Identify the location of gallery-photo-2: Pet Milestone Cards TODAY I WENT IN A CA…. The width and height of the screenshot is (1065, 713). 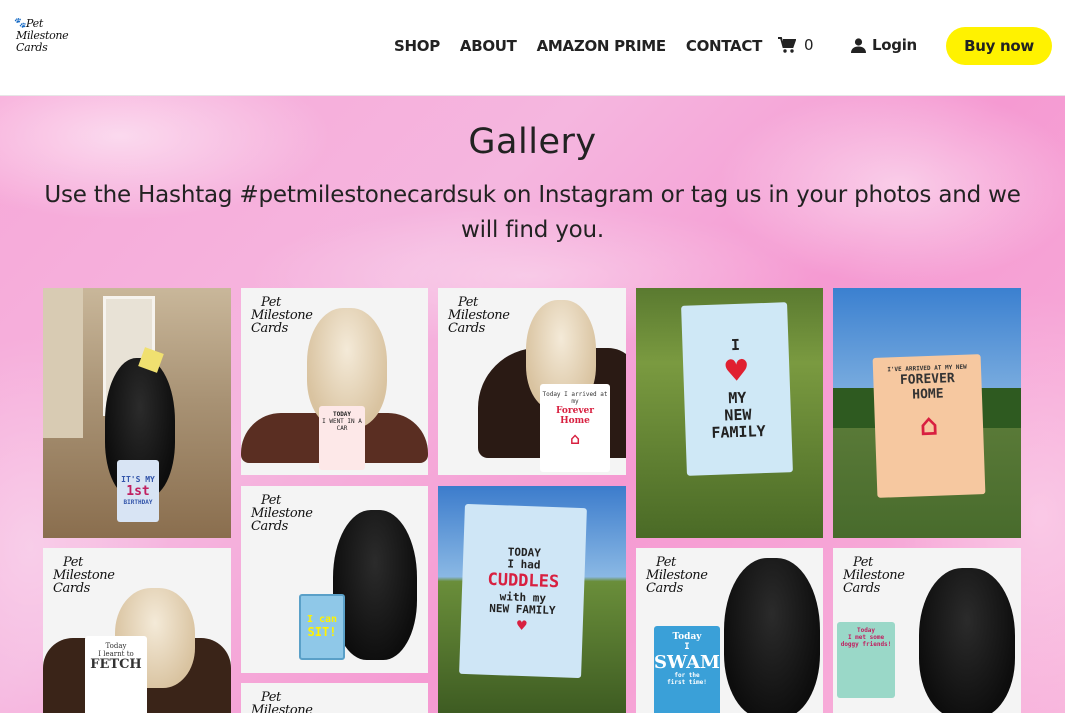
(334, 381).